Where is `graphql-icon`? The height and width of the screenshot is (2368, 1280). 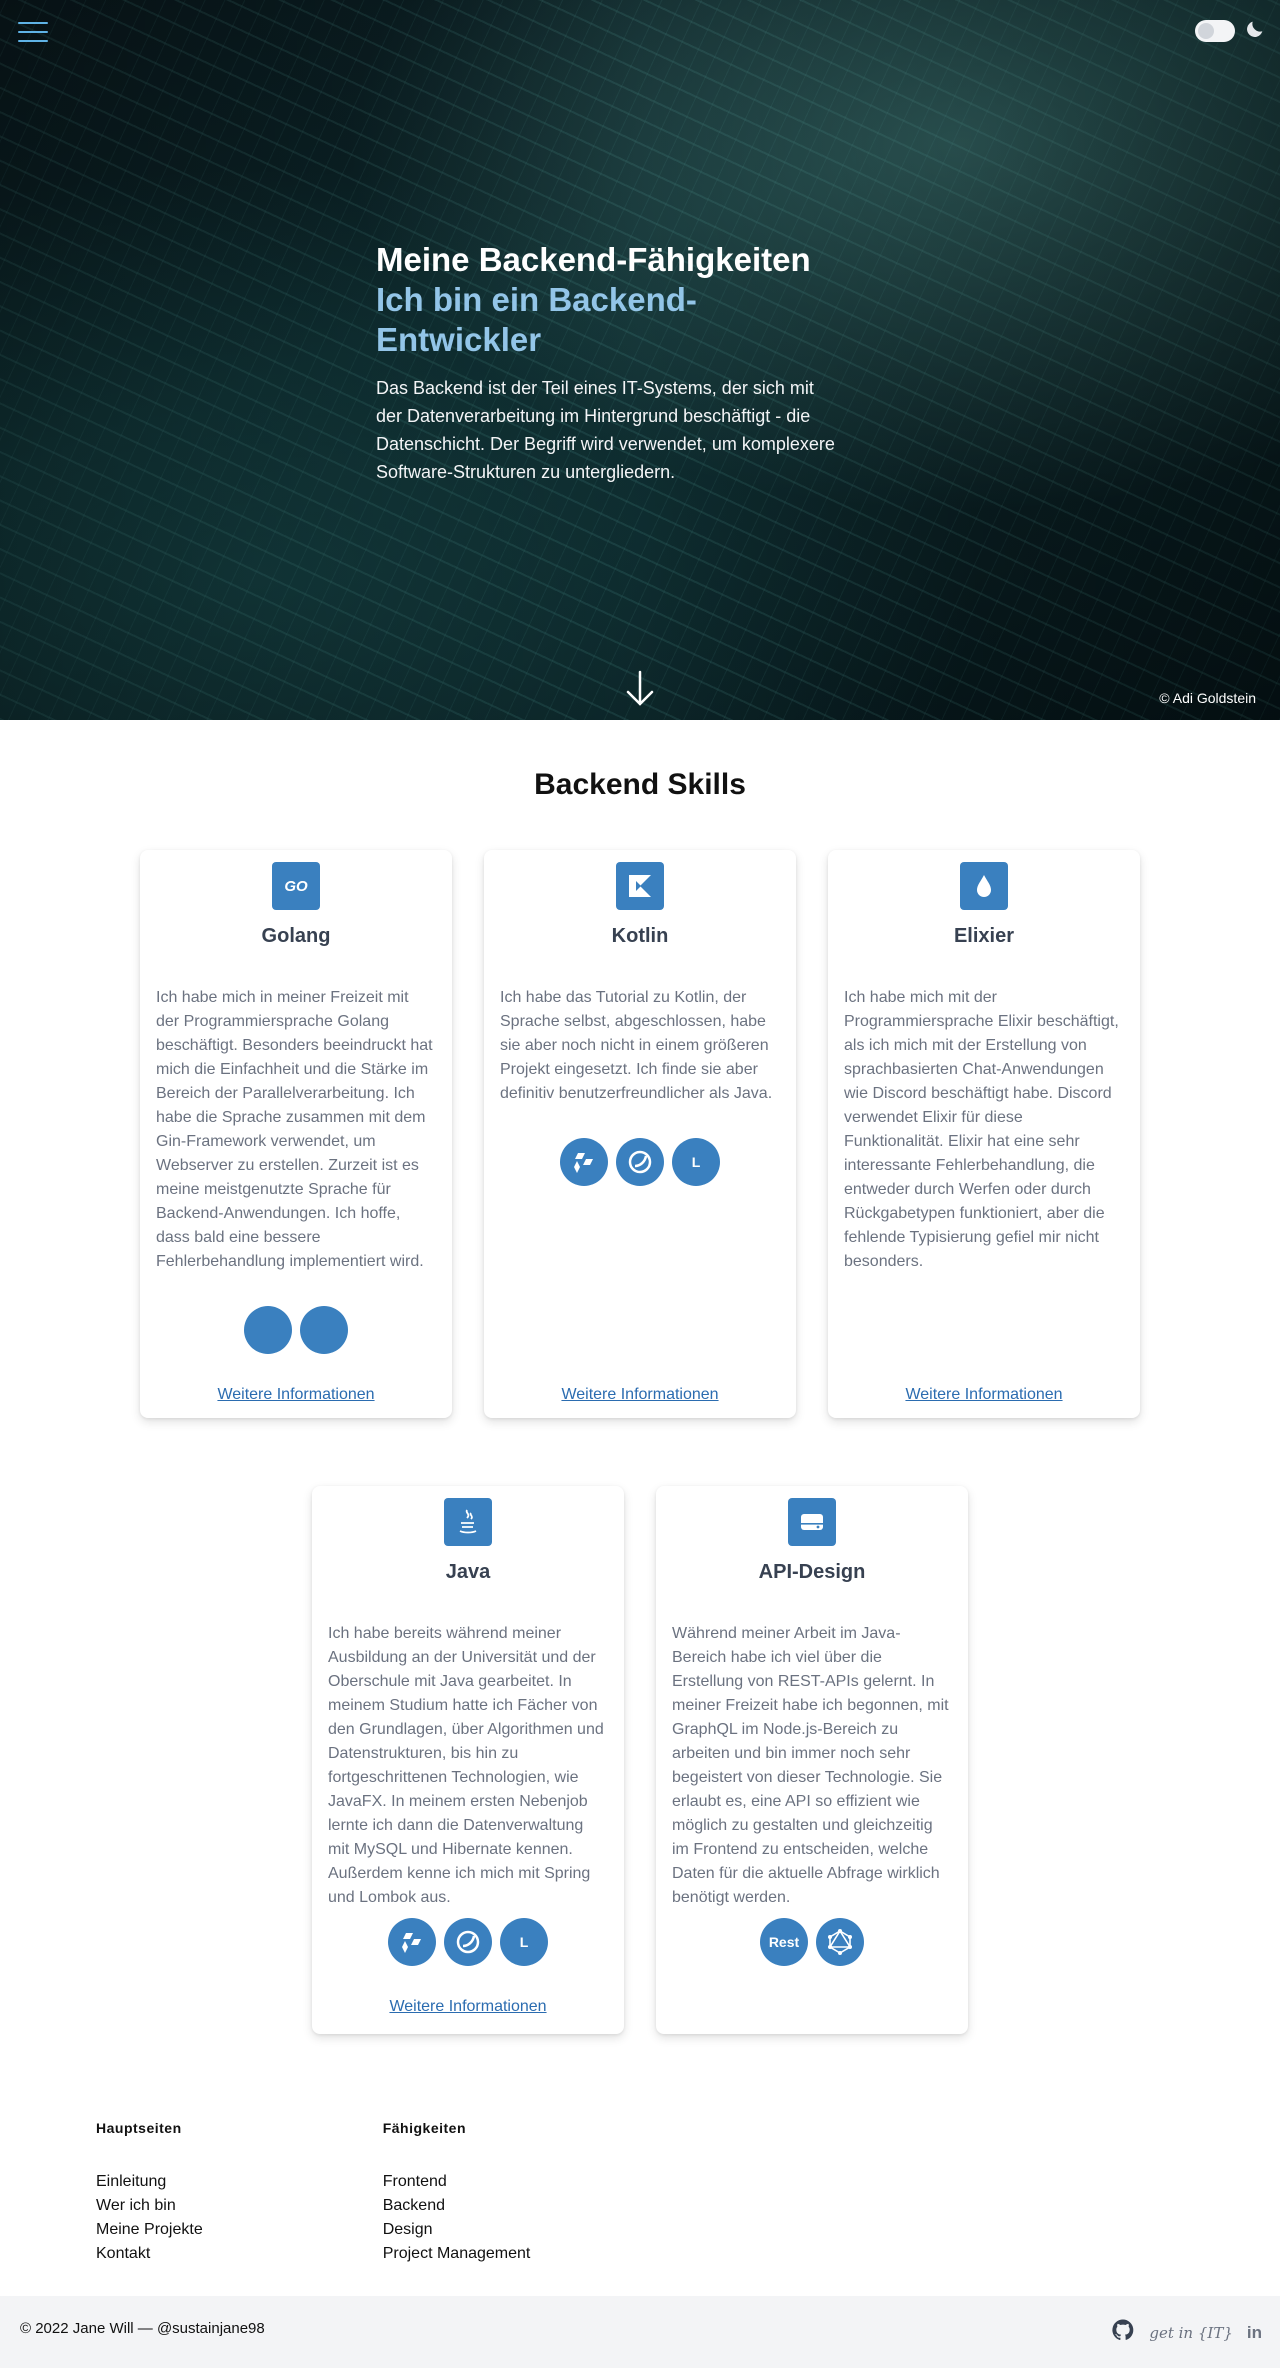
graphql-icon is located at coordinates (840, 1942).